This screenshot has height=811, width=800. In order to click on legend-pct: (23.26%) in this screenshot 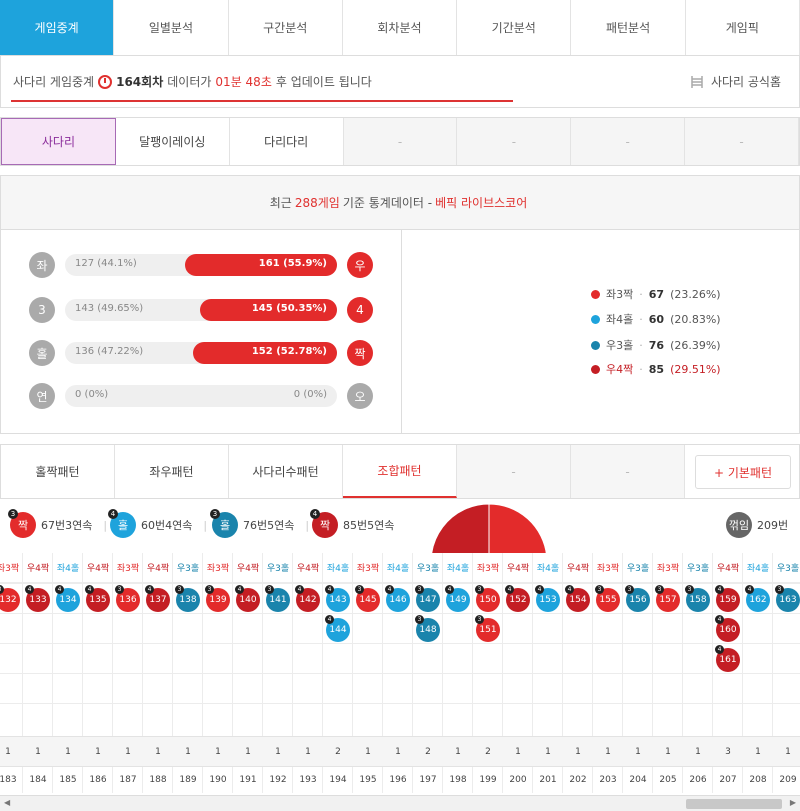, I will do `click(695, 294)`.